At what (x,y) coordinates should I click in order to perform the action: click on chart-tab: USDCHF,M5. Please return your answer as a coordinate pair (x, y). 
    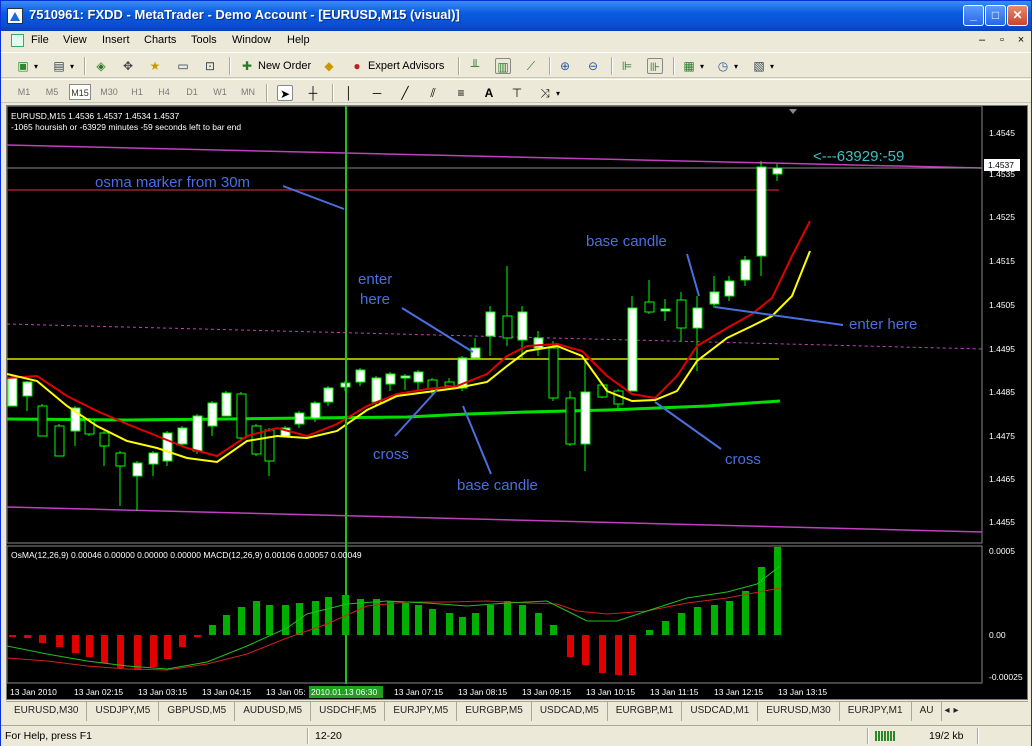
    Looking at the image, I should click on (348, 711).